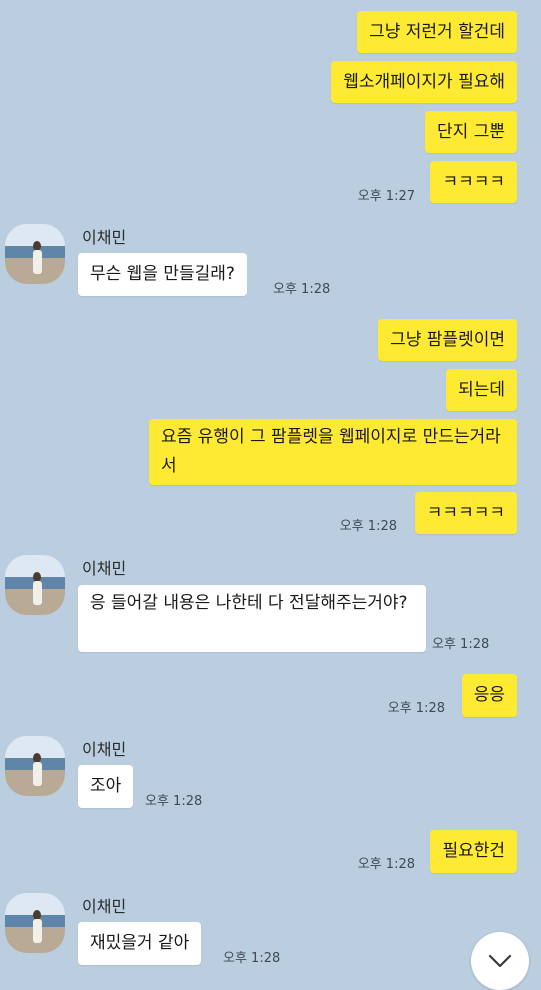  I want to click on my-message-bubble: 웹소개페이지가 필요해, so click(424, 82).